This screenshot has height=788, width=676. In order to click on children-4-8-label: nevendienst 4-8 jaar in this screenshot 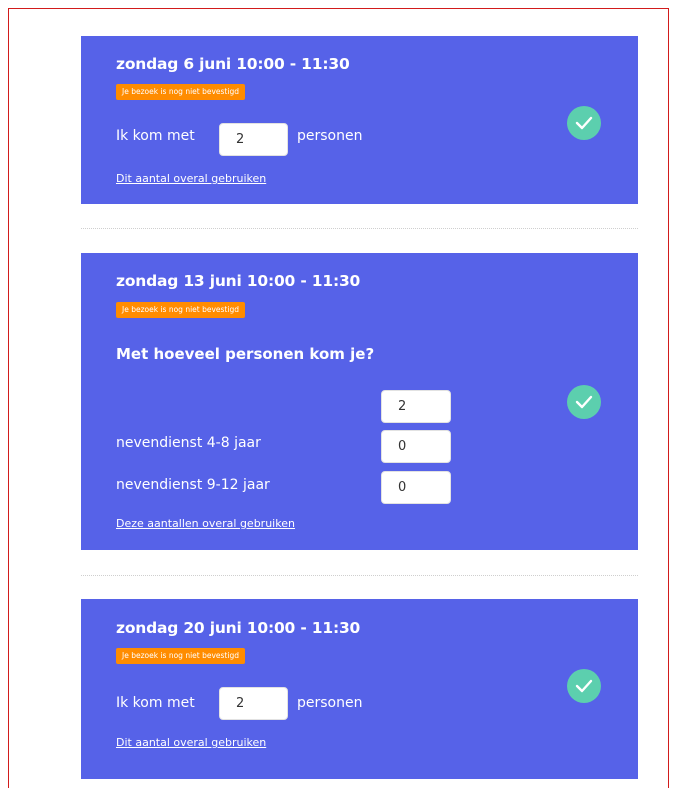, I will do `click(188, 443)`.